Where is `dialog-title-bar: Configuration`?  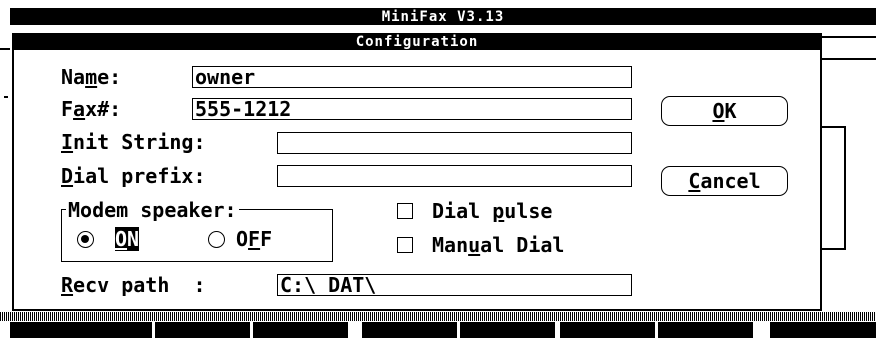
dialog-title-bar: Configuration is located at coordinates (417, 41).